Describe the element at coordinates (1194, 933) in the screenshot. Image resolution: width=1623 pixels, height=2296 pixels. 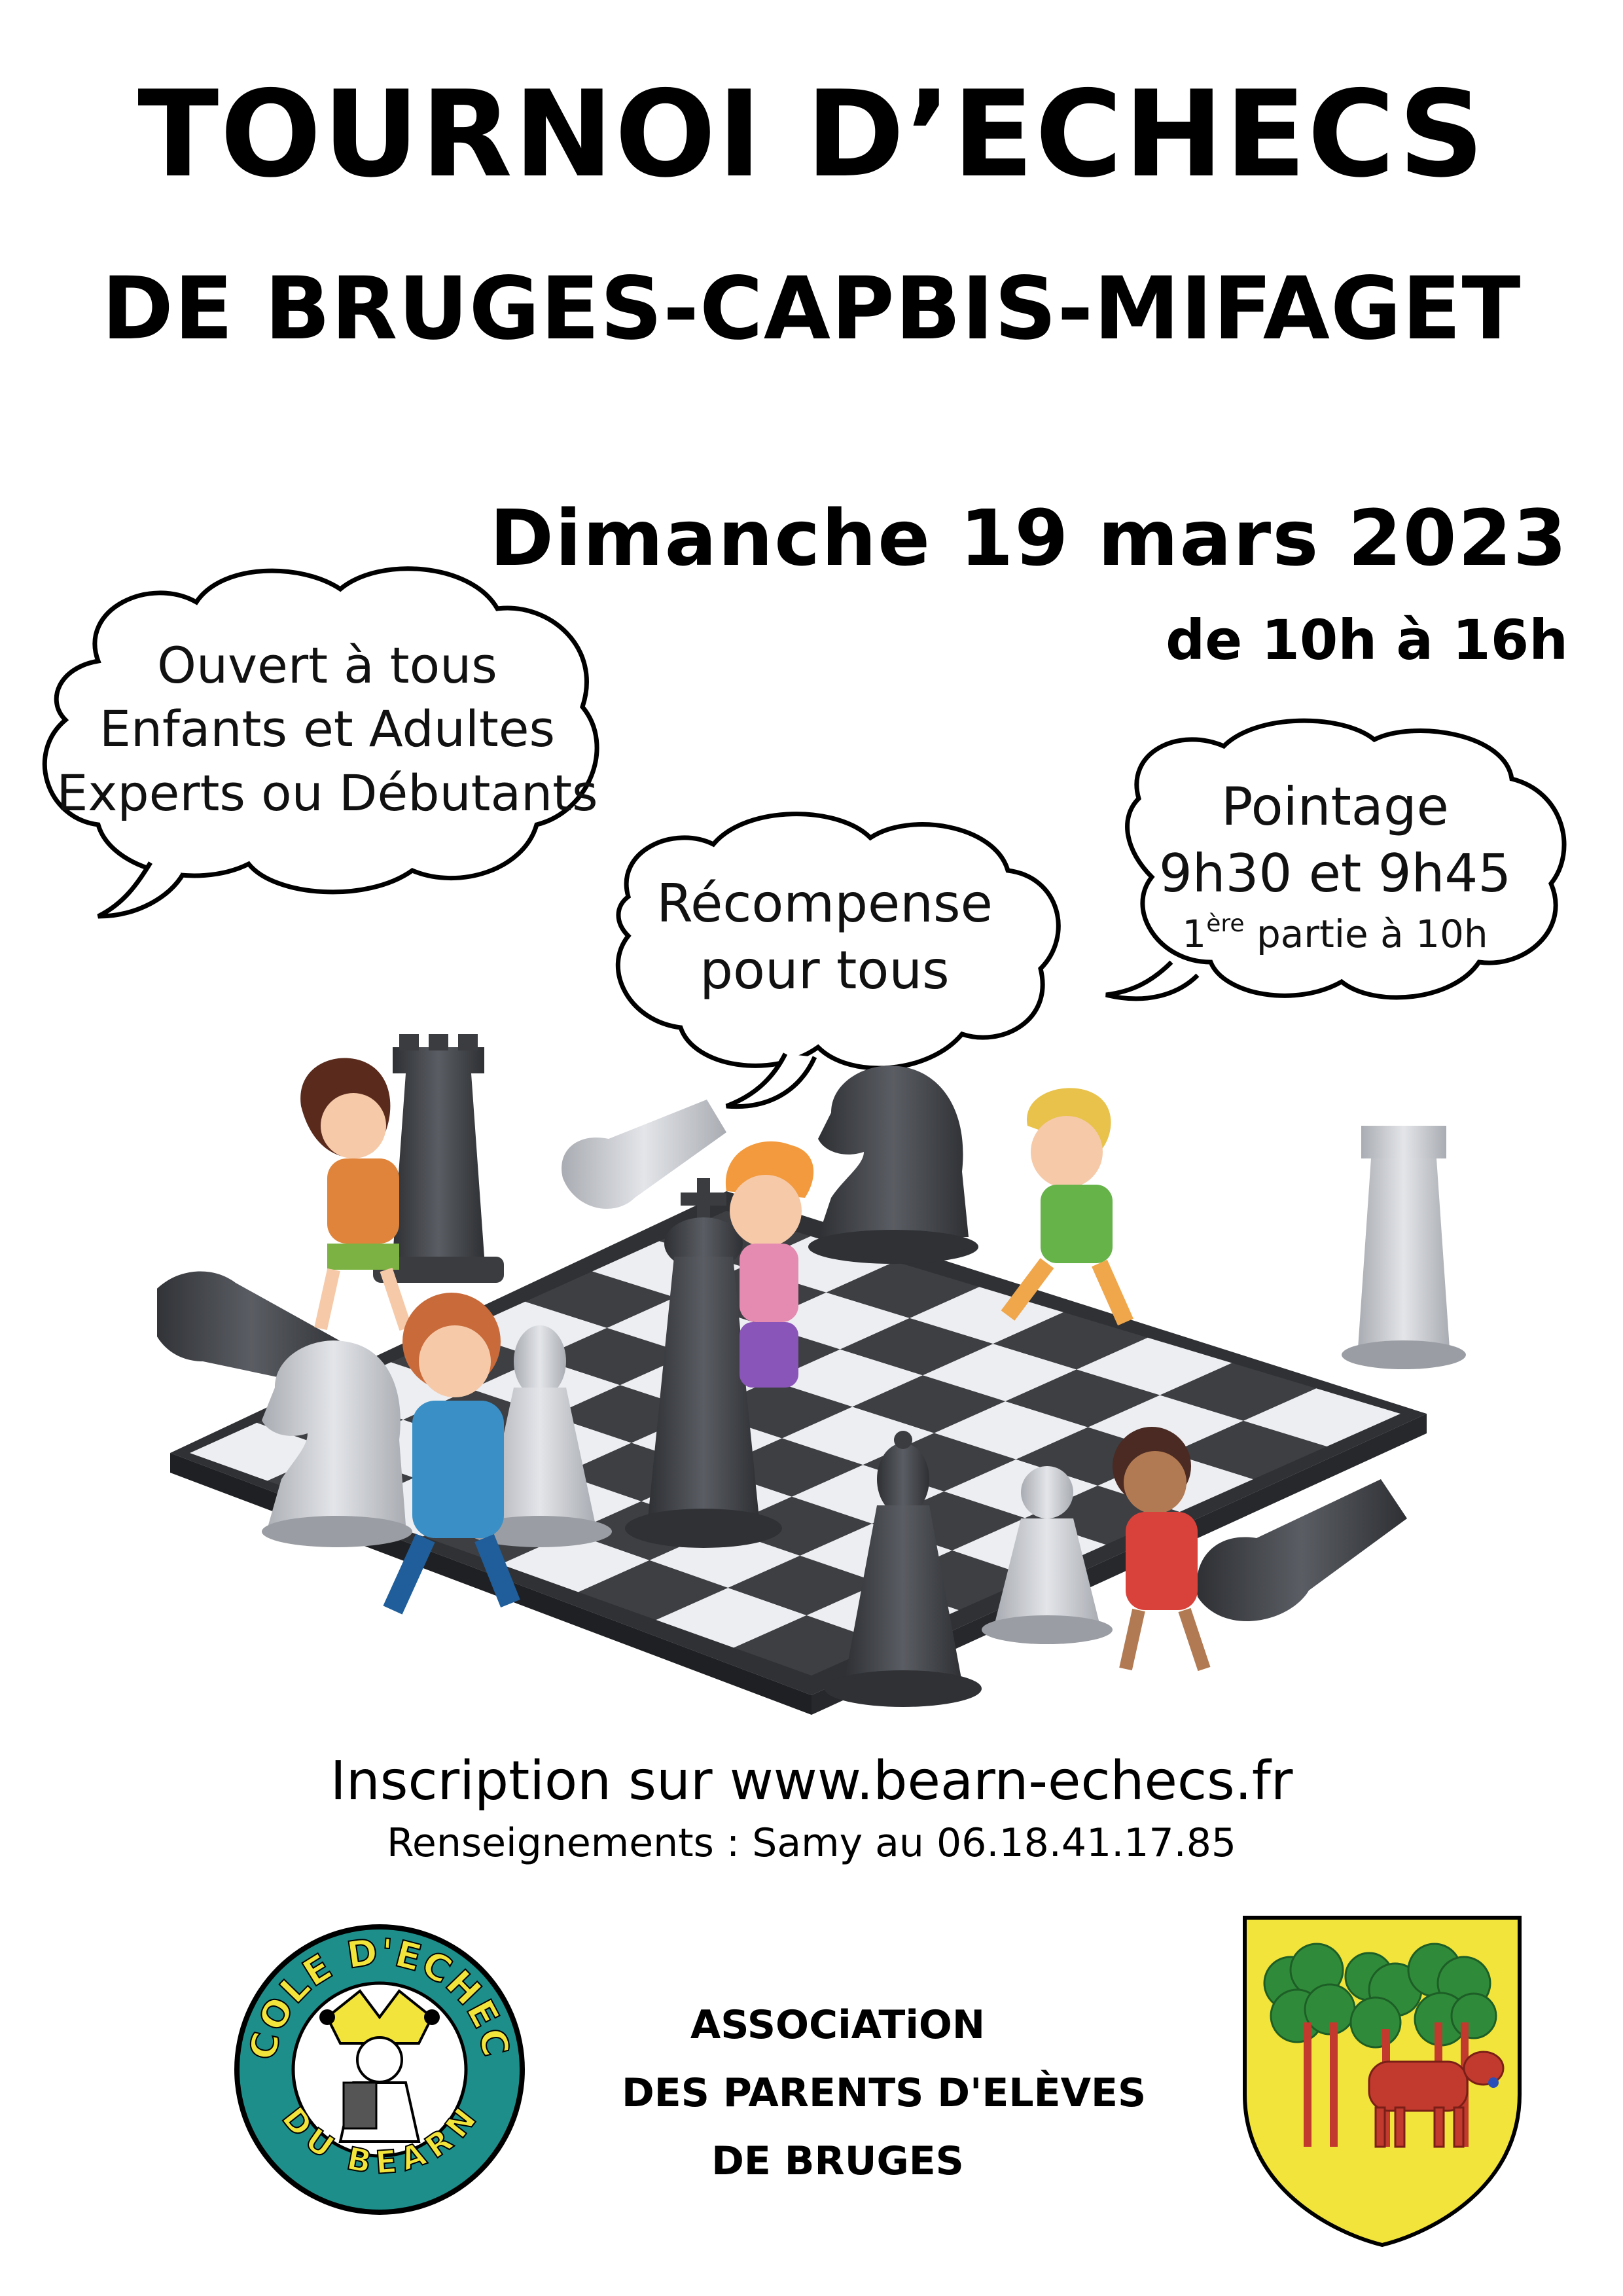
I see `first-game-number: 1` at that location.